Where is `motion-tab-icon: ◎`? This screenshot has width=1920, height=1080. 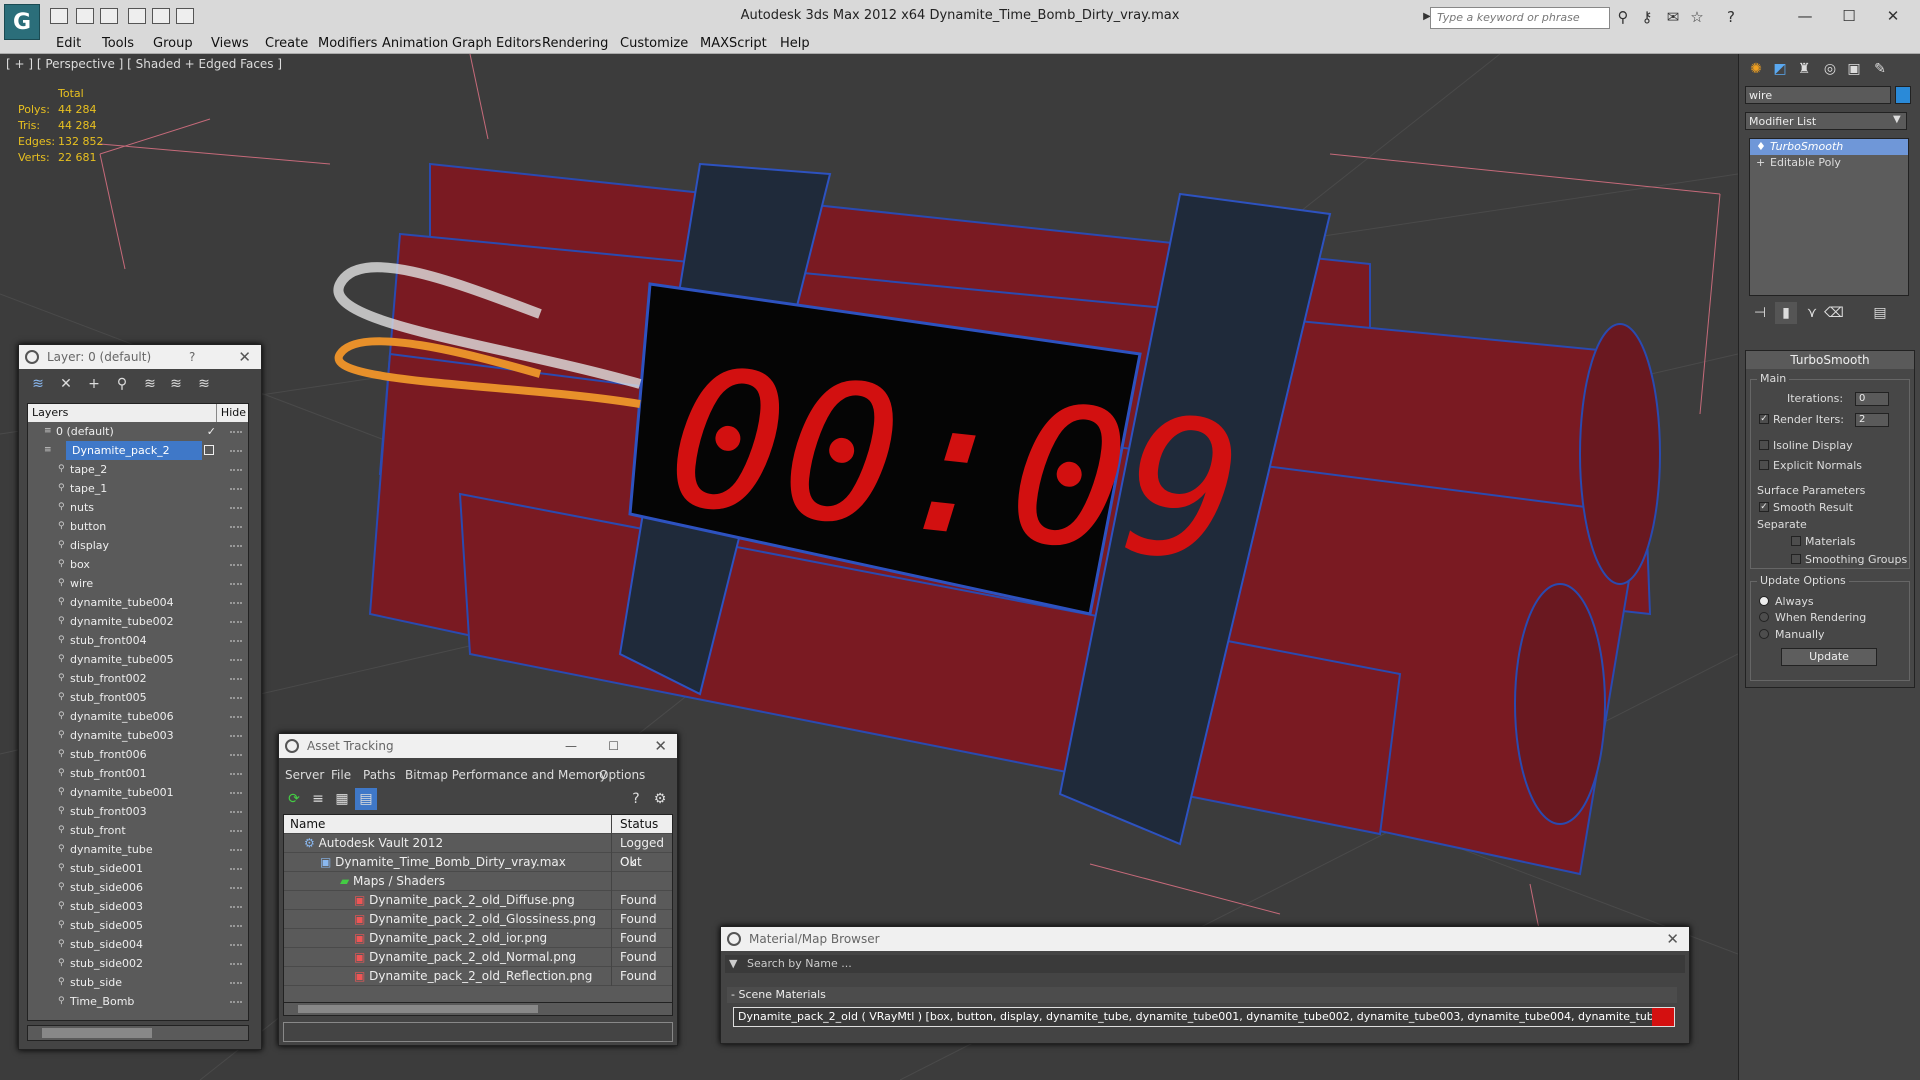 motion-tab-icon: ◎ is located at coordinates (1830, 69).